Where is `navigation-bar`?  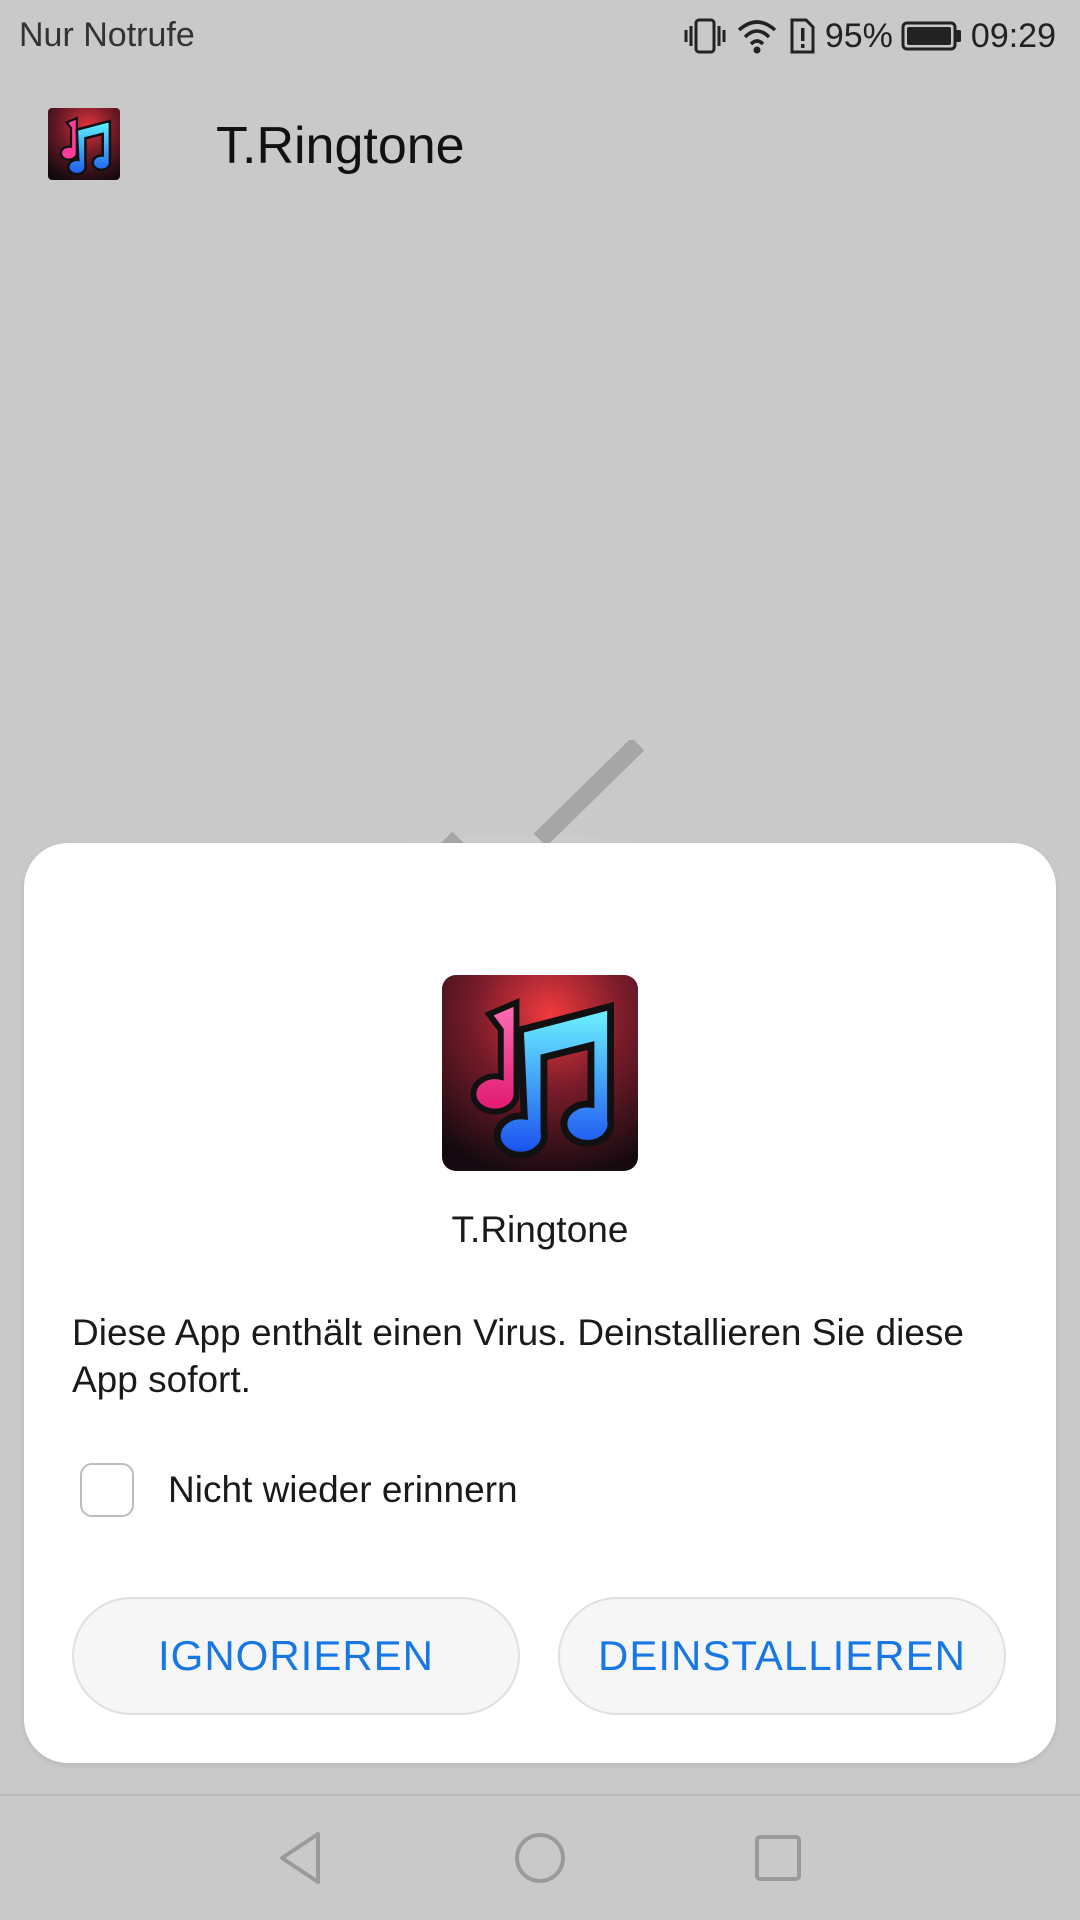 navigation-bar is located at coordinates (540, 1857).